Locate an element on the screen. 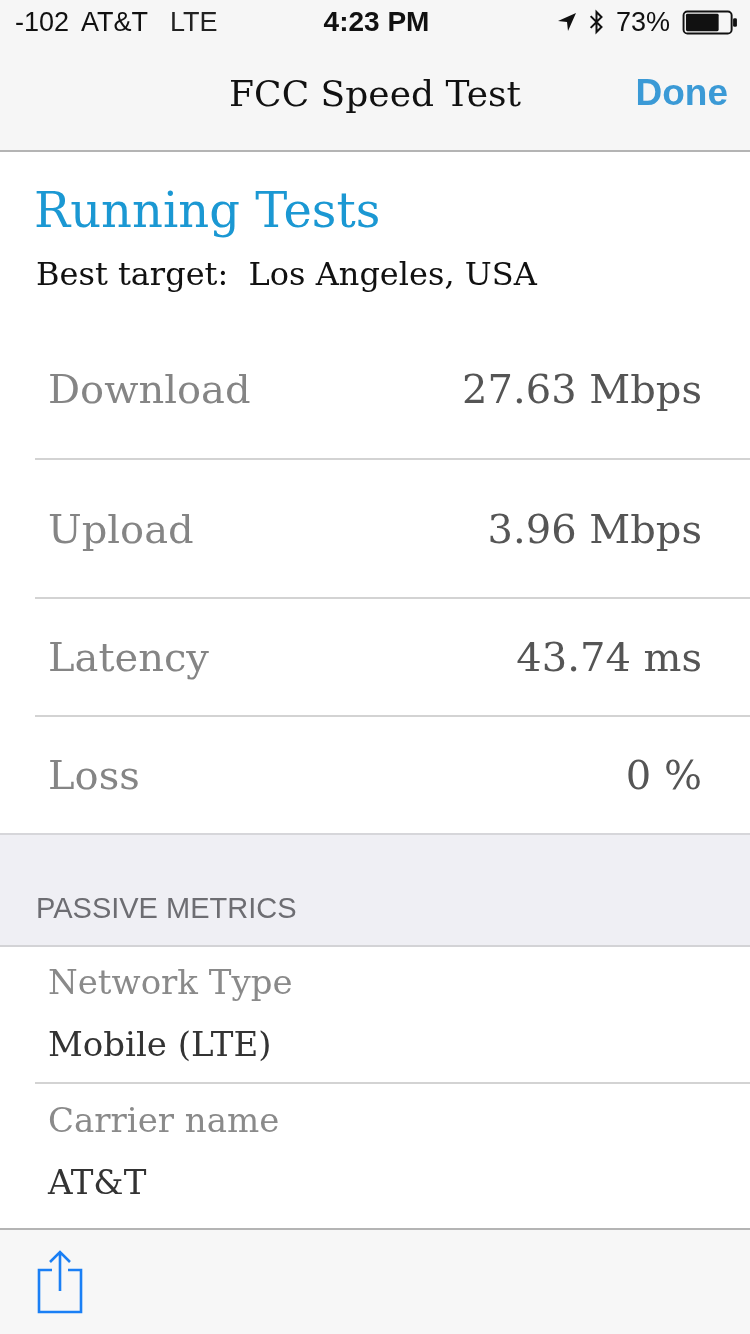  best-target-text: Best target: Los Angeles, USA is located at coordinates (287, 274).